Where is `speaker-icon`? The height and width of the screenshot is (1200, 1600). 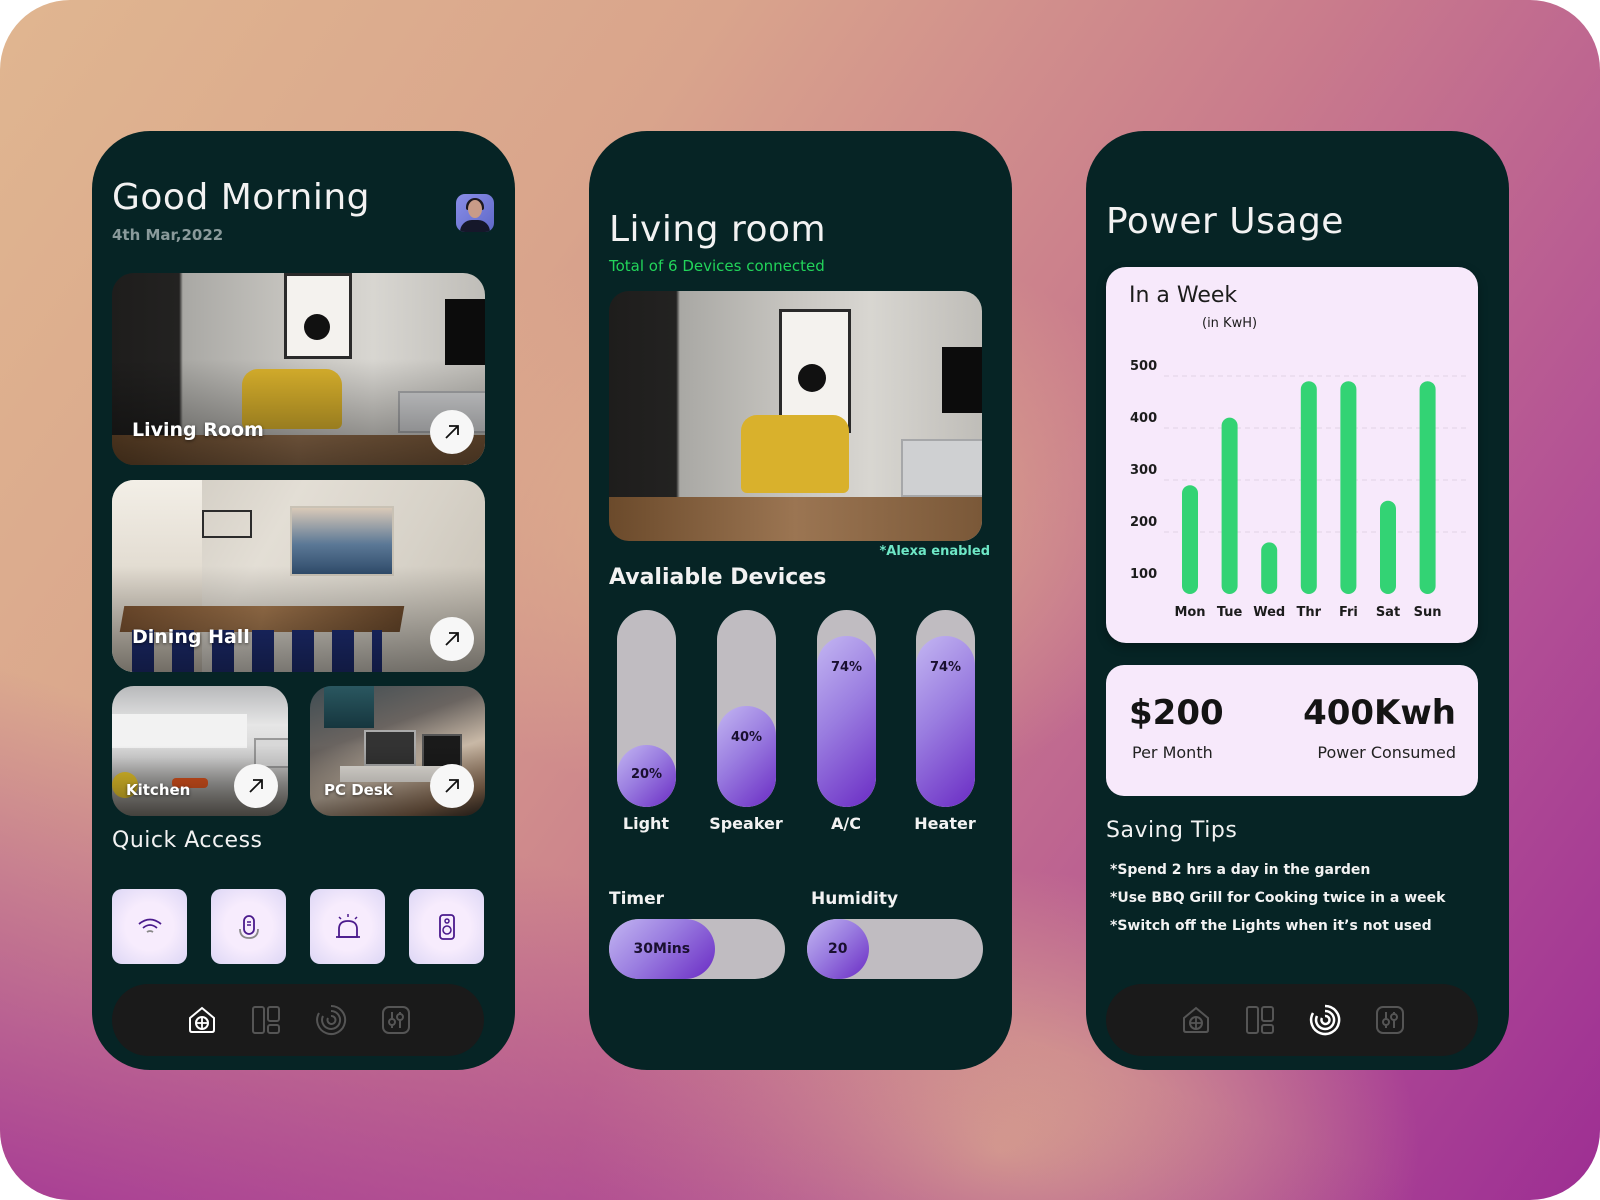 speaker-icon is located at coordinates (446, 926).